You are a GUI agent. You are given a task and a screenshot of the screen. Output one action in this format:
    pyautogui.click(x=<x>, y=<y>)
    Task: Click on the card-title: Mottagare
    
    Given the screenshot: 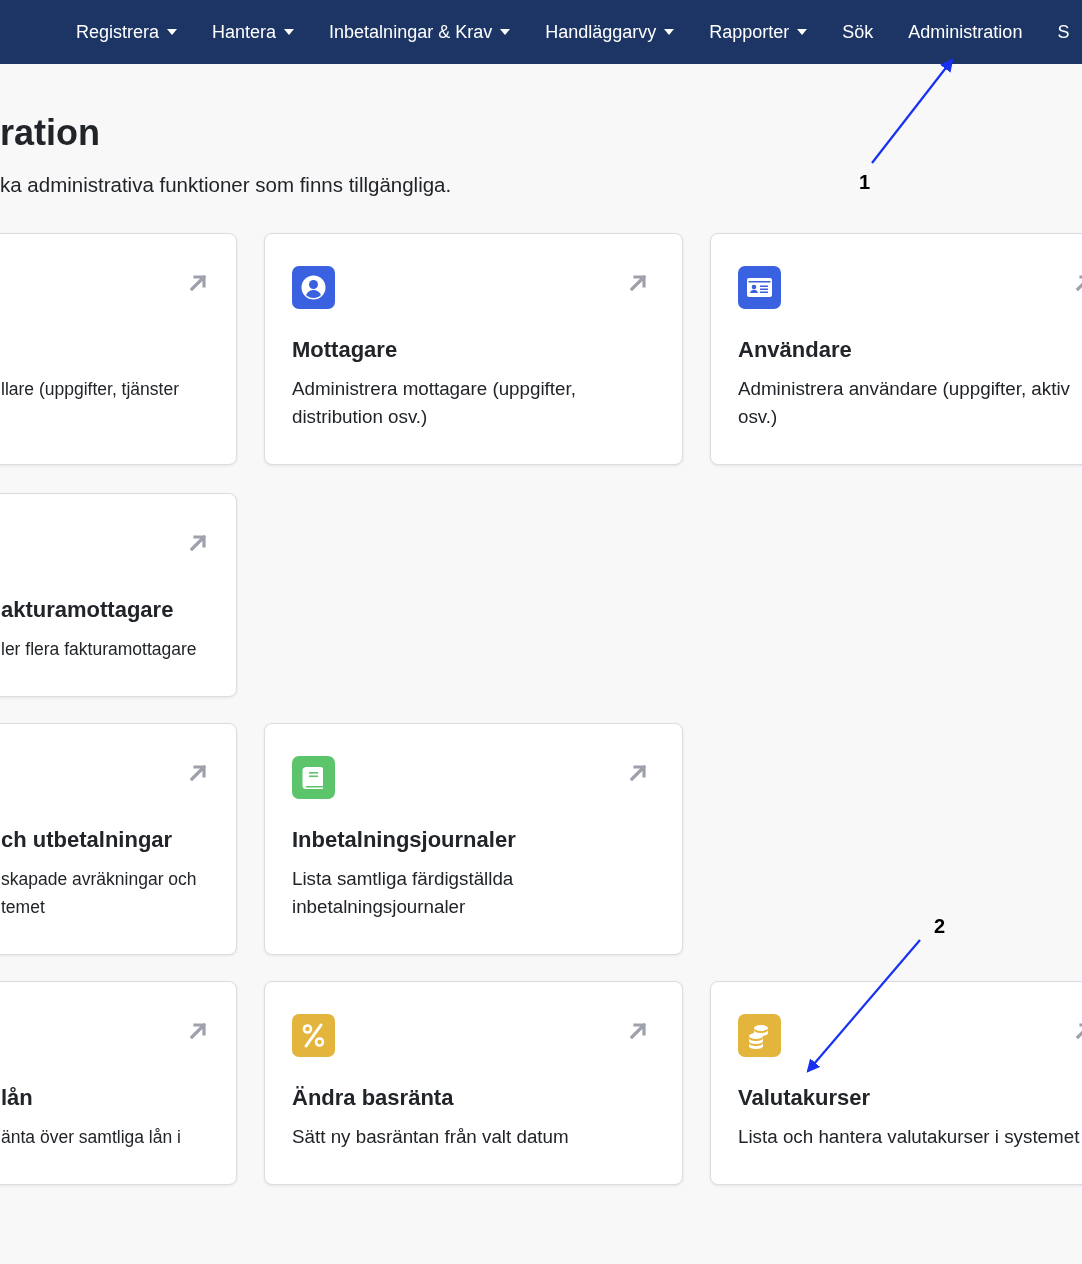 What is the action you would take?
    pyautogui.click(x=345, y=350)
    